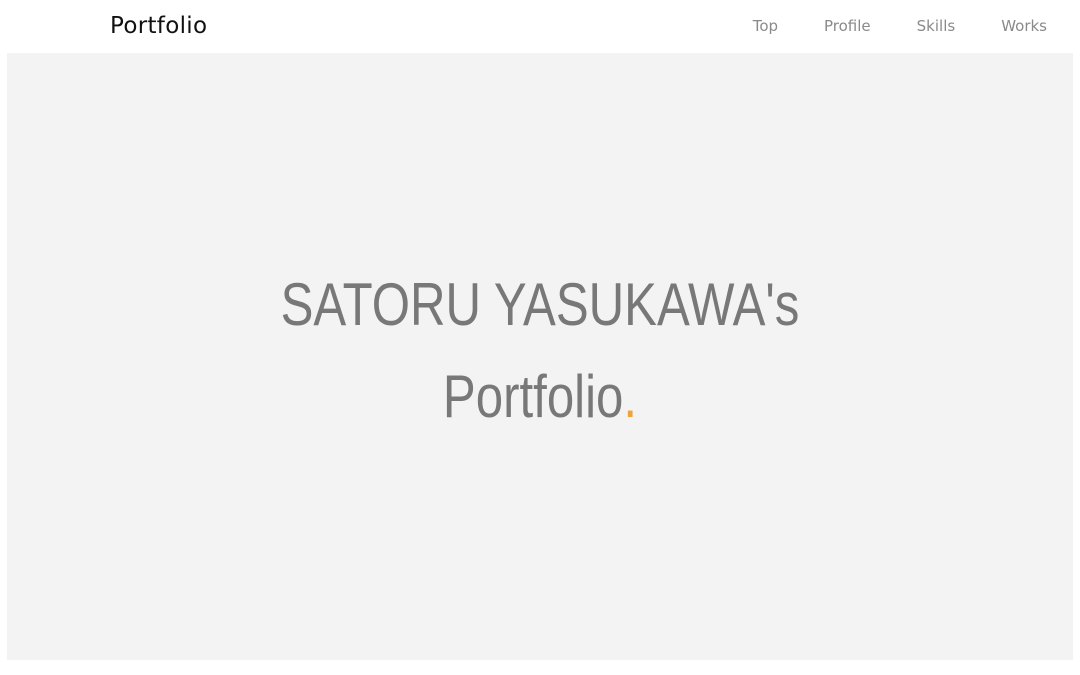 The height and width of the screenshot is (675, 1080). Describe the element at coordinates (158, 26) in the screenshot. I see `site-logo: Portfolio` at that location.